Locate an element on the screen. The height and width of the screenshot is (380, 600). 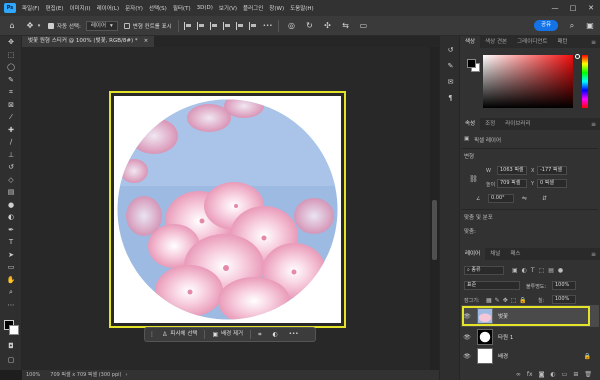
screen-mode-icon: ▢ is located at coordinates (11, 360).